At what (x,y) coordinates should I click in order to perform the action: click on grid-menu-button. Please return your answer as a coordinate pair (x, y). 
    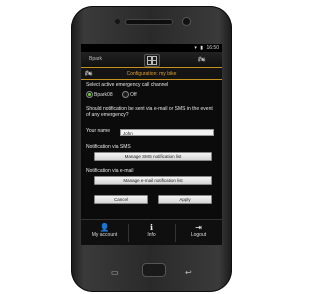
    Looking at the image, I should click on (152, 60).